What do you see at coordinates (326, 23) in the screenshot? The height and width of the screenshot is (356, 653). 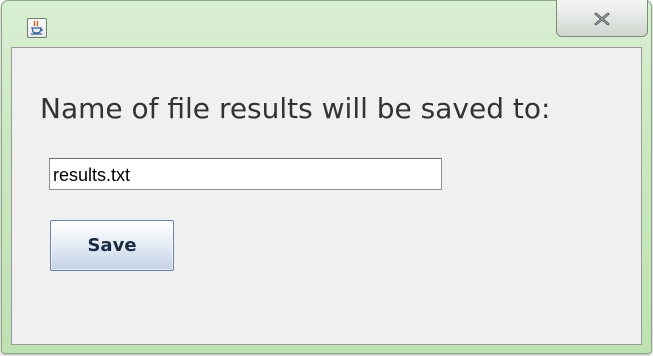 I see `title-bar` at bounding box center [326, 23].